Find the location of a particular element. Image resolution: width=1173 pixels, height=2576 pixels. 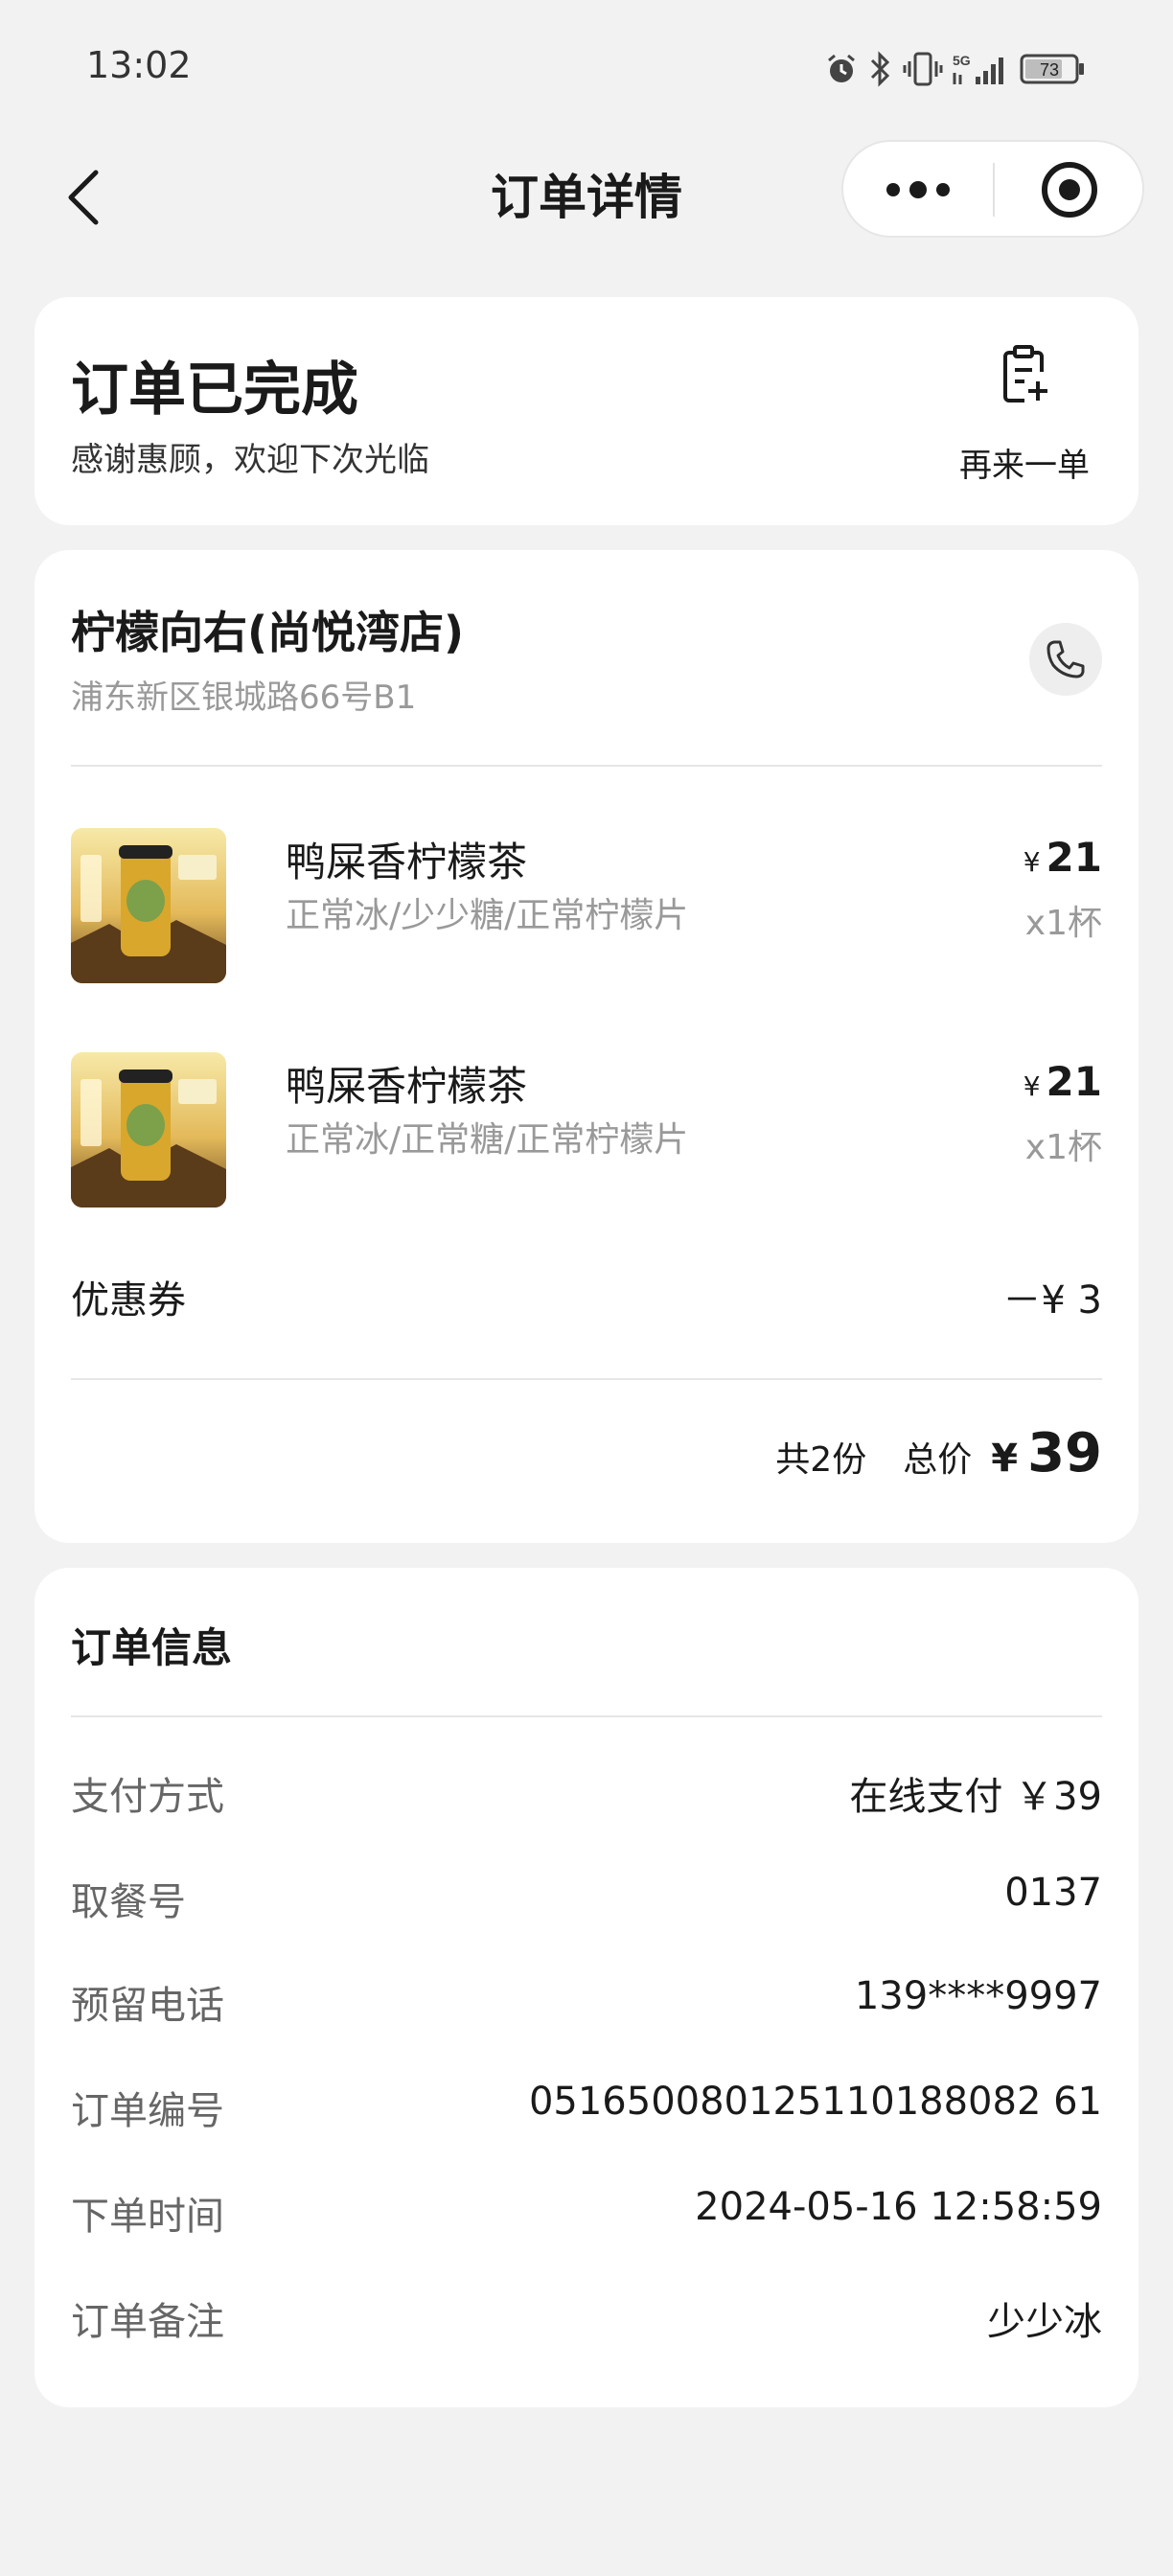

info-row-payment: 支付方式 在线支付 ￥39 is located at coordinates (586, 1794).